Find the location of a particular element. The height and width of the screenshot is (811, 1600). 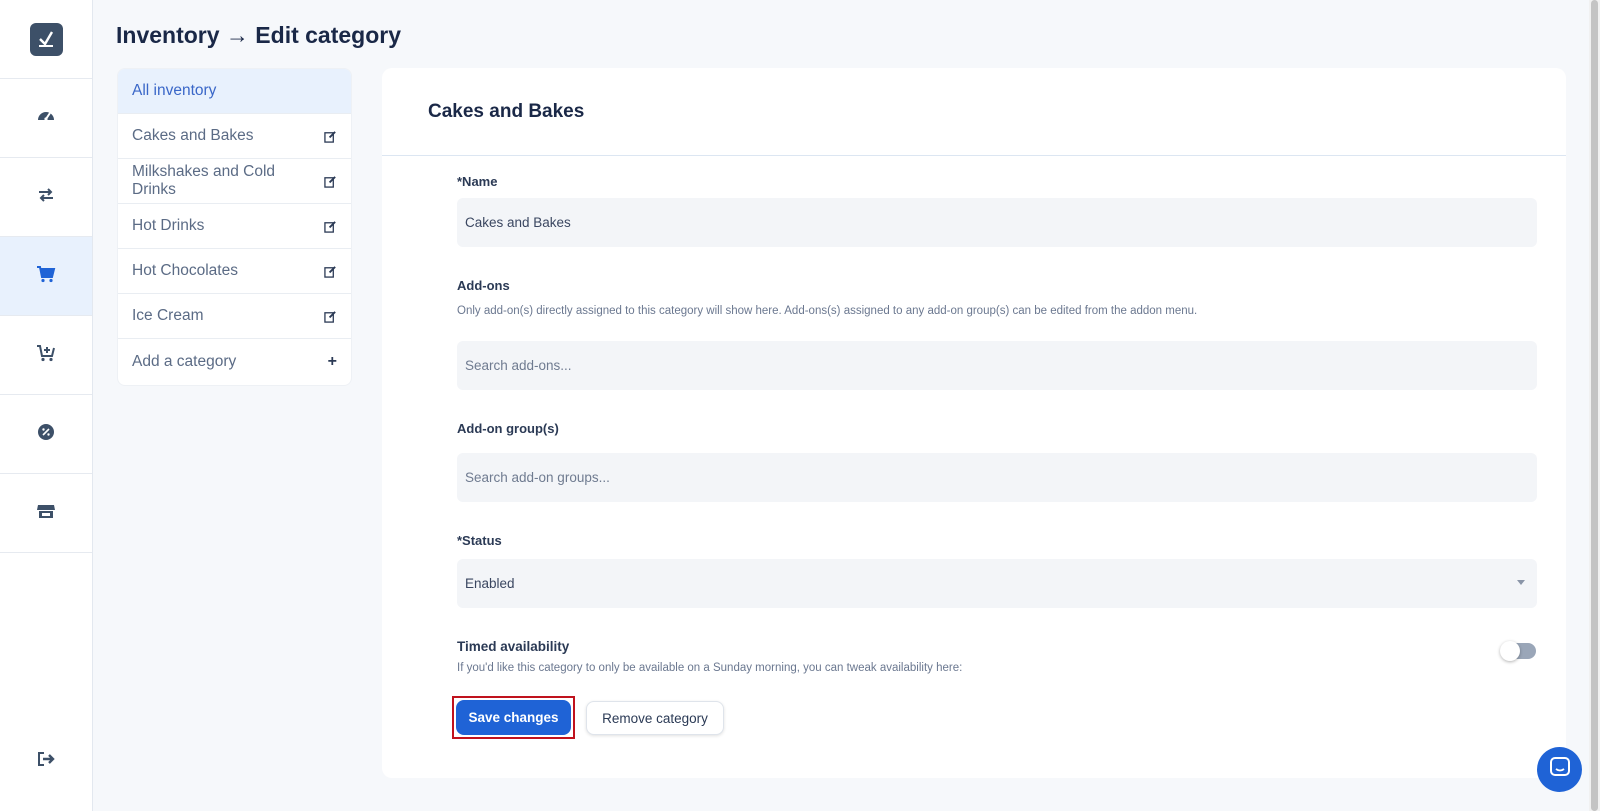

category-item: Ice Cream is located at coordinates (234, 316).